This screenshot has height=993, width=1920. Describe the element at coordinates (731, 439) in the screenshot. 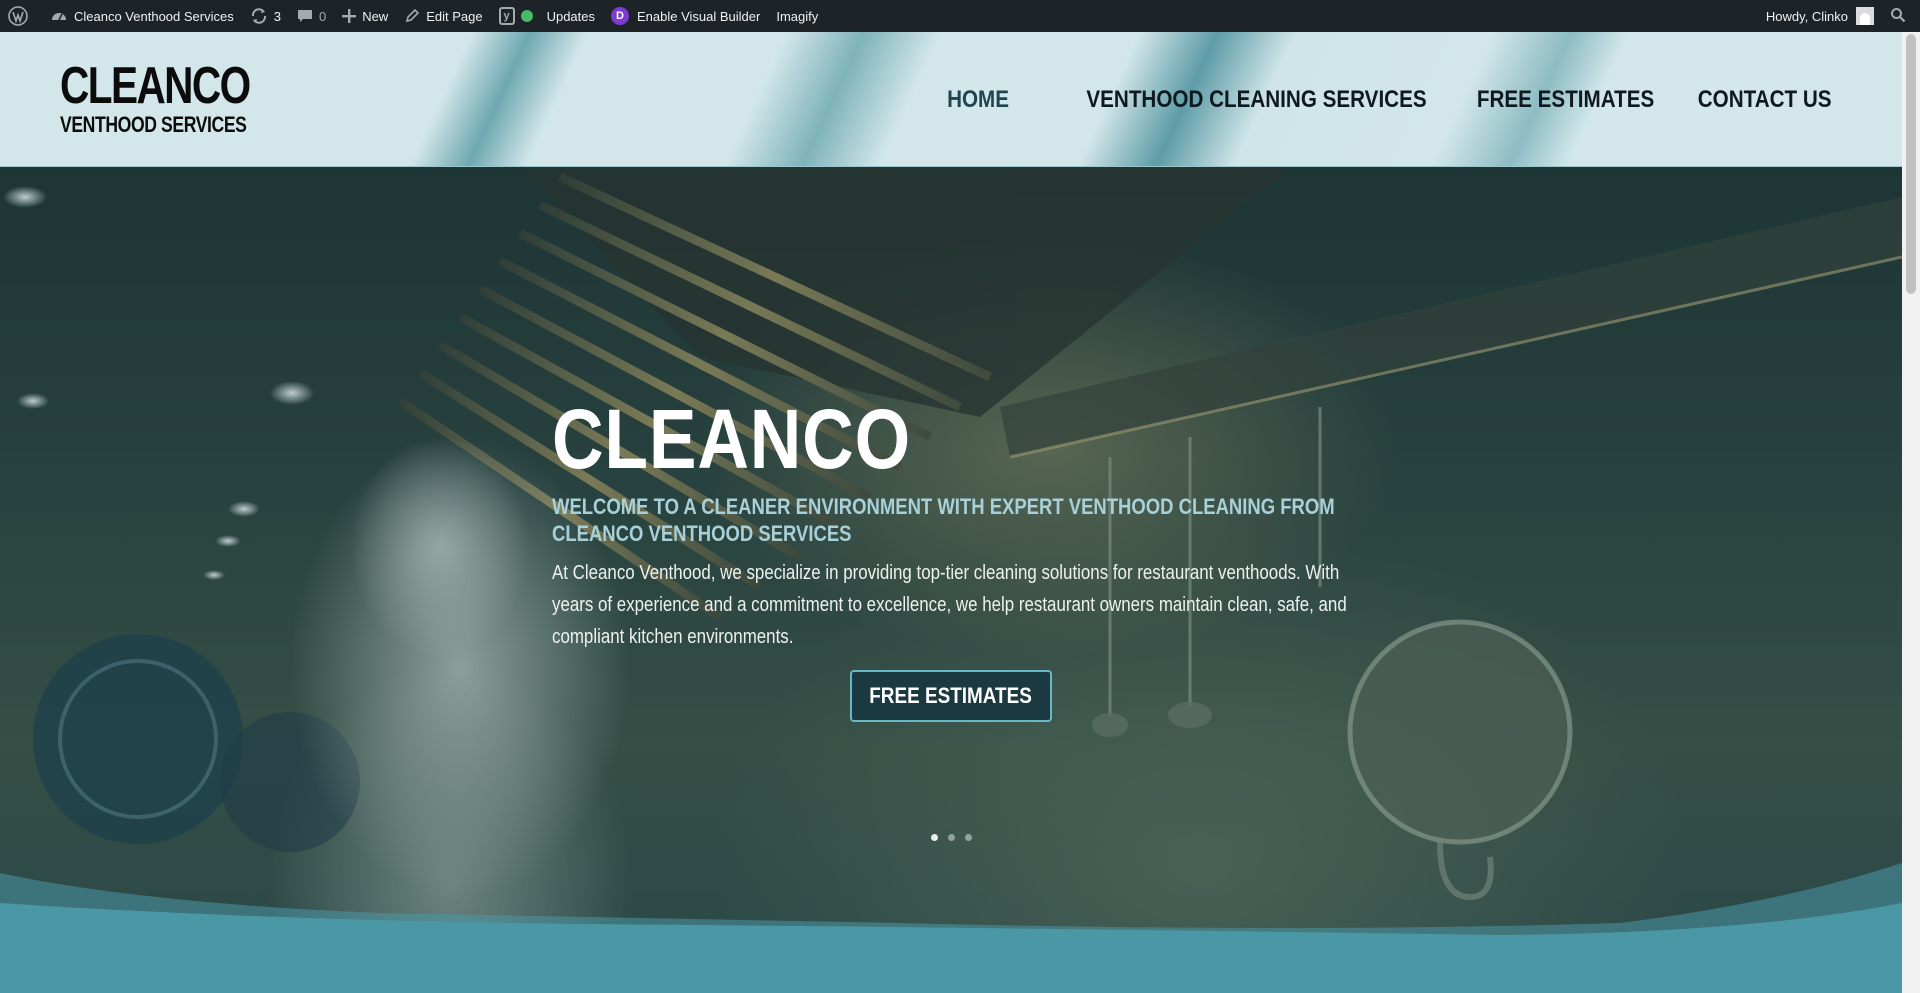

I see `hero-title: CLEANCO` at that location.